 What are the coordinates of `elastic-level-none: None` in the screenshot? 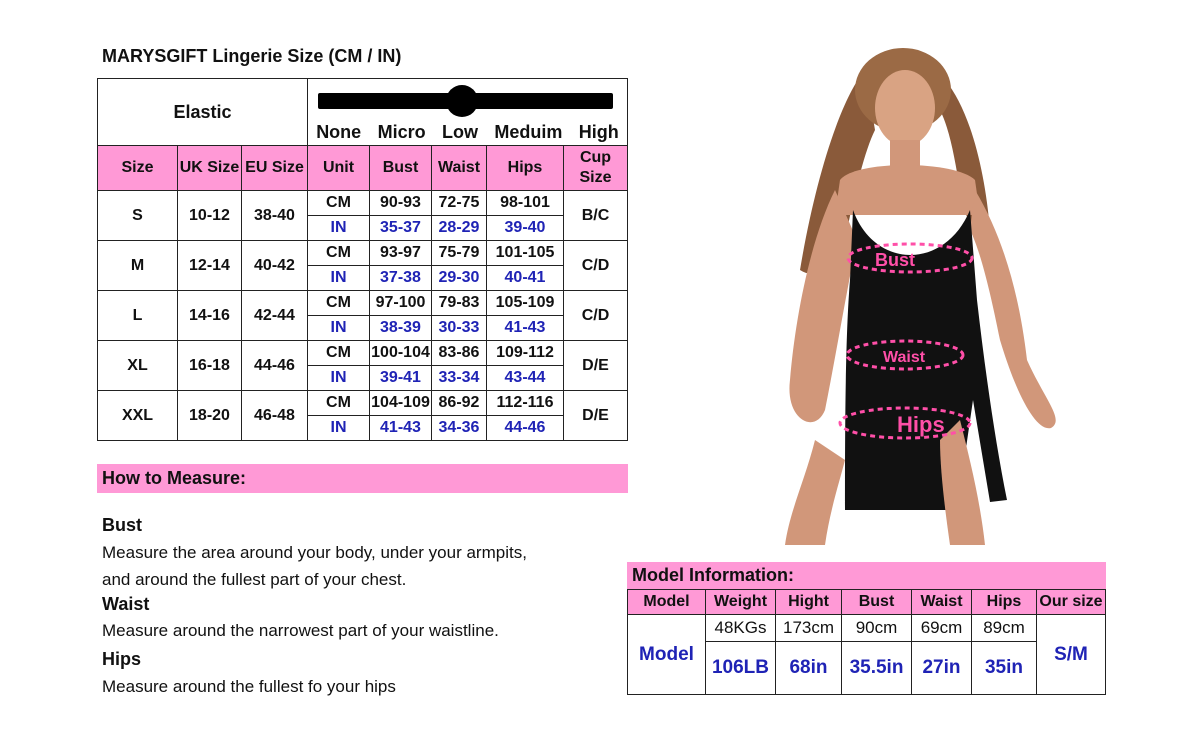 It's located at (339, 132).